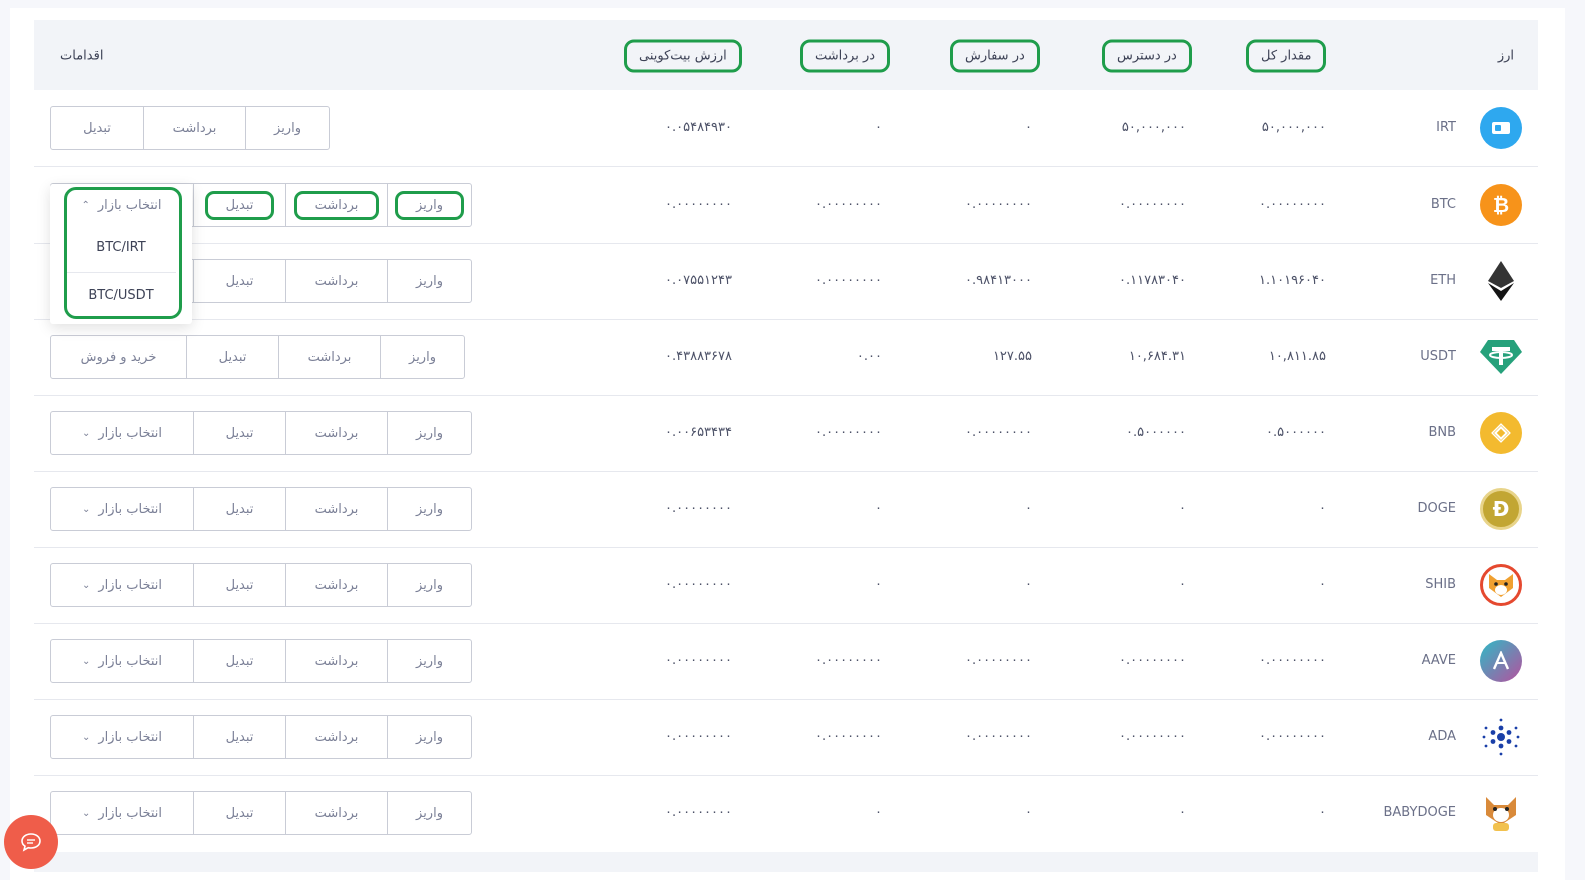 Image resolution: width=1585 pixels, height=880 pixels. I want to click on coin-symbol: BTC, so click(1443, 204).